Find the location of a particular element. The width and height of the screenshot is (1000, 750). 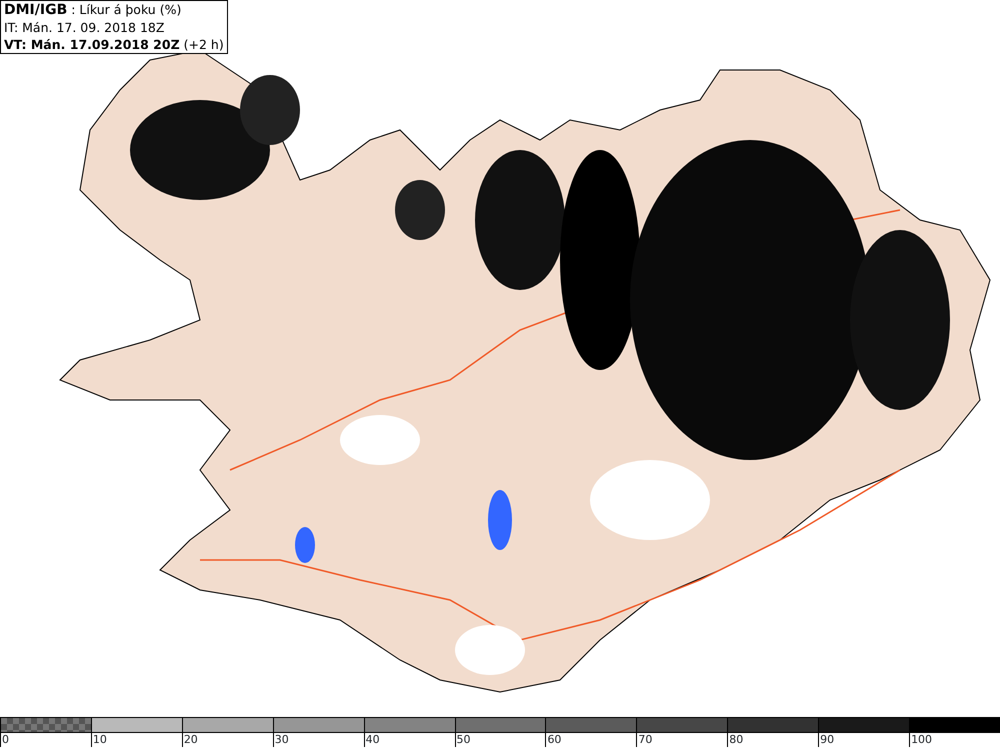

map-title: DMI/IGB : Líkur á þoku (%) is located at coordinates (93, 10).